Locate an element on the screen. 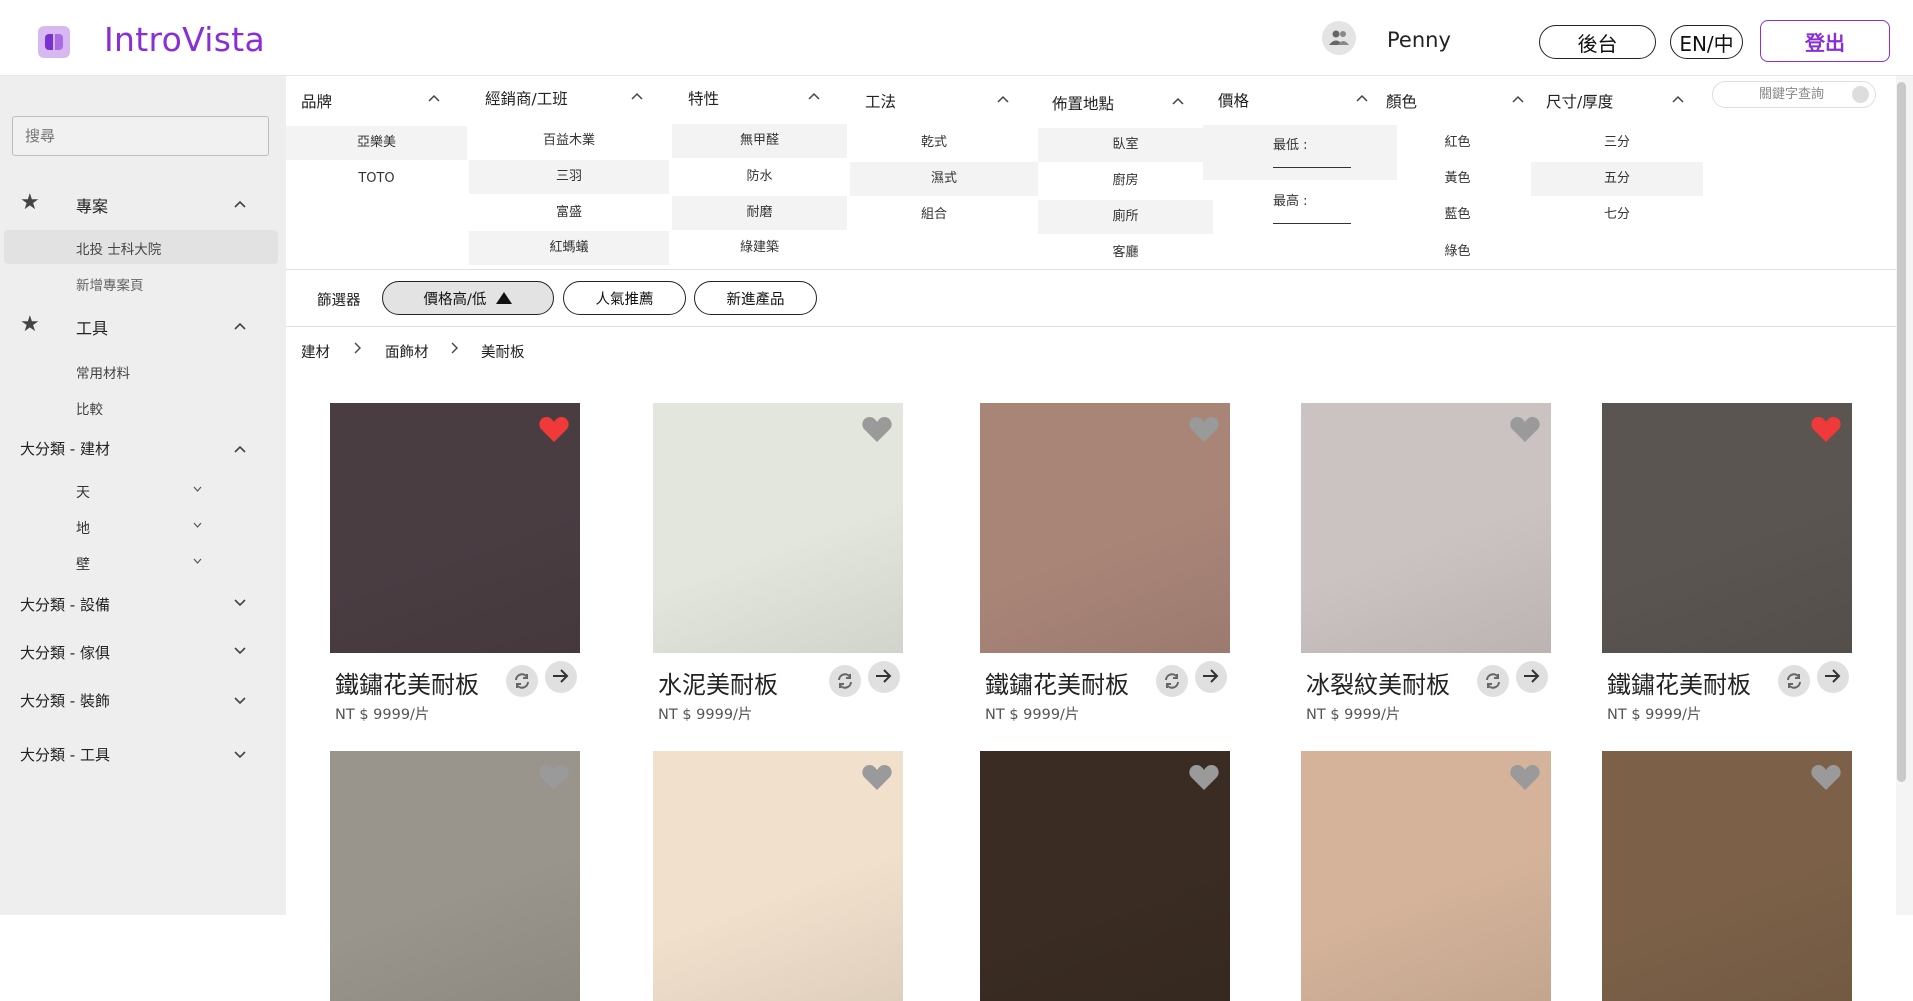  filter-option-dealer: 富盛 is located at coordinates (569, 213).